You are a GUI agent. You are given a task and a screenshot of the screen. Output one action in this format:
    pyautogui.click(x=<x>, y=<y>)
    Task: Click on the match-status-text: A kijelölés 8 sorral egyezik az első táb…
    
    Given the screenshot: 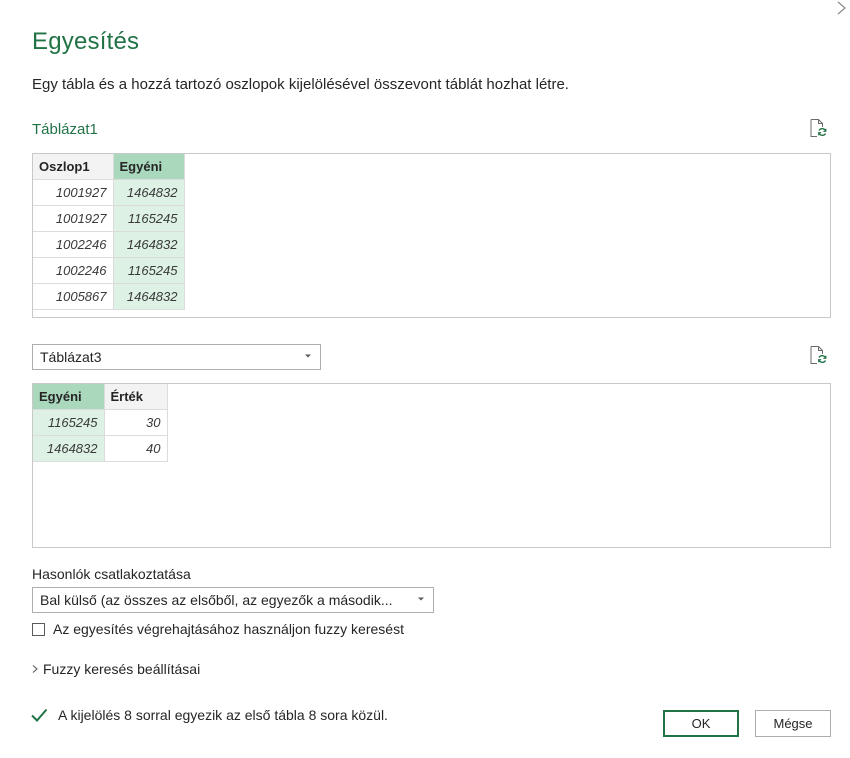 What is the action you would take?
    pyautogui.click(x=223, y=715)
    